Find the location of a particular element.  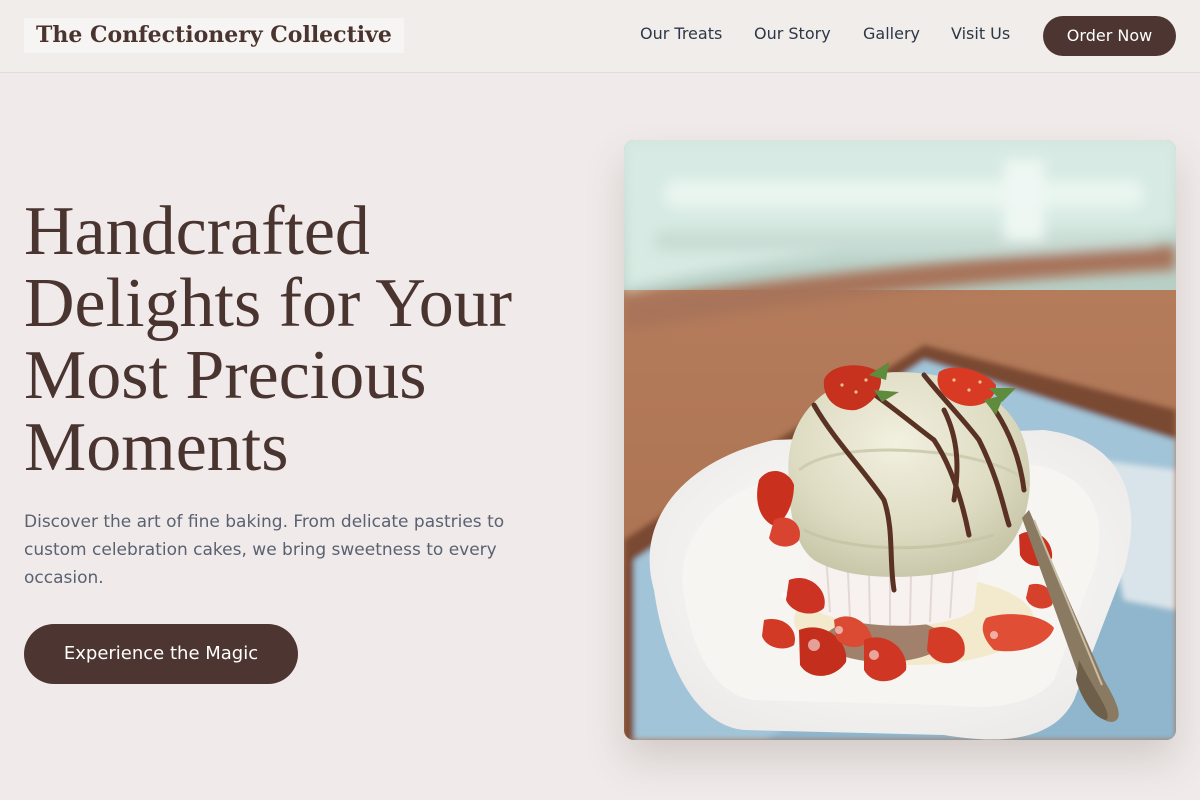

hero-title-line: Most Precious is located at coordinates (225, 375).